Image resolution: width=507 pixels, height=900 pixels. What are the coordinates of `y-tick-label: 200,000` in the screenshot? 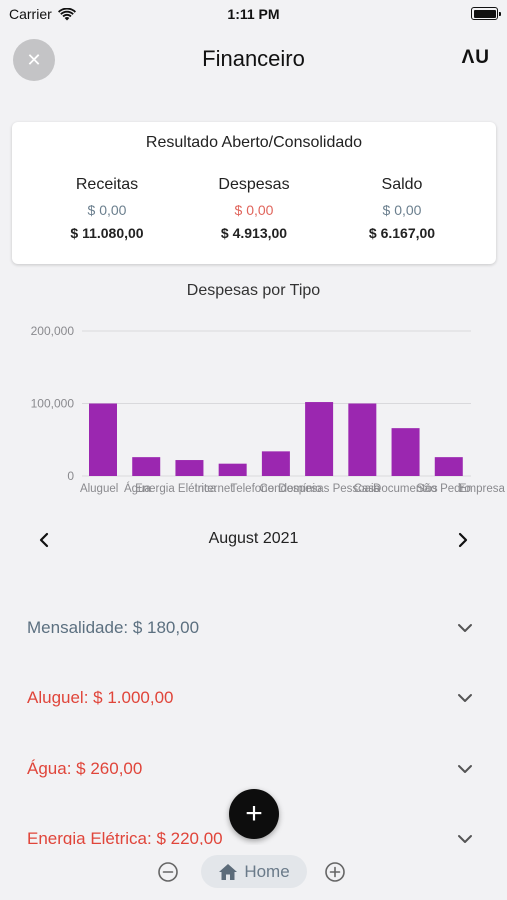 It's located at (53, 331).